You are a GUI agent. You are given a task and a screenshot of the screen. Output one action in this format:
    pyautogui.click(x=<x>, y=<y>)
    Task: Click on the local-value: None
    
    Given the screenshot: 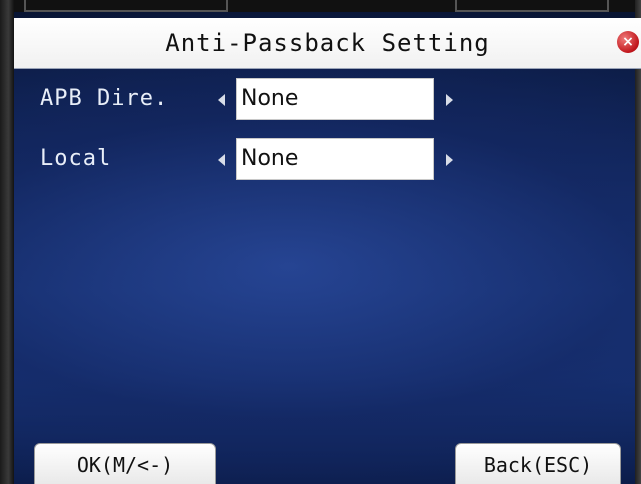 What is the action you would take?
    pyautogui.click(x=270, y=158)
    